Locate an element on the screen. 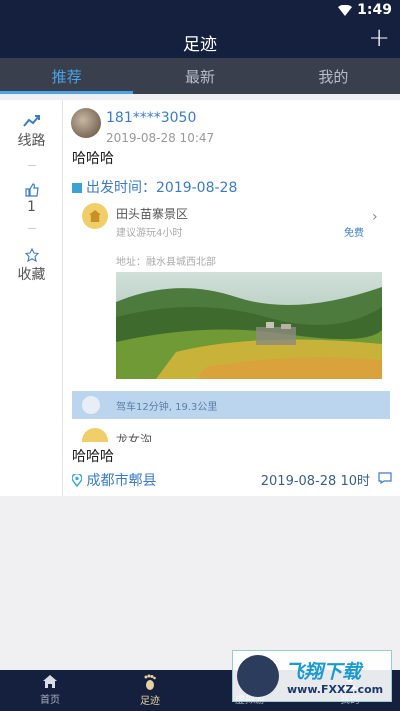 This screenshot has width=400, height=711. trend-icon is located at coordinates (31, 121).